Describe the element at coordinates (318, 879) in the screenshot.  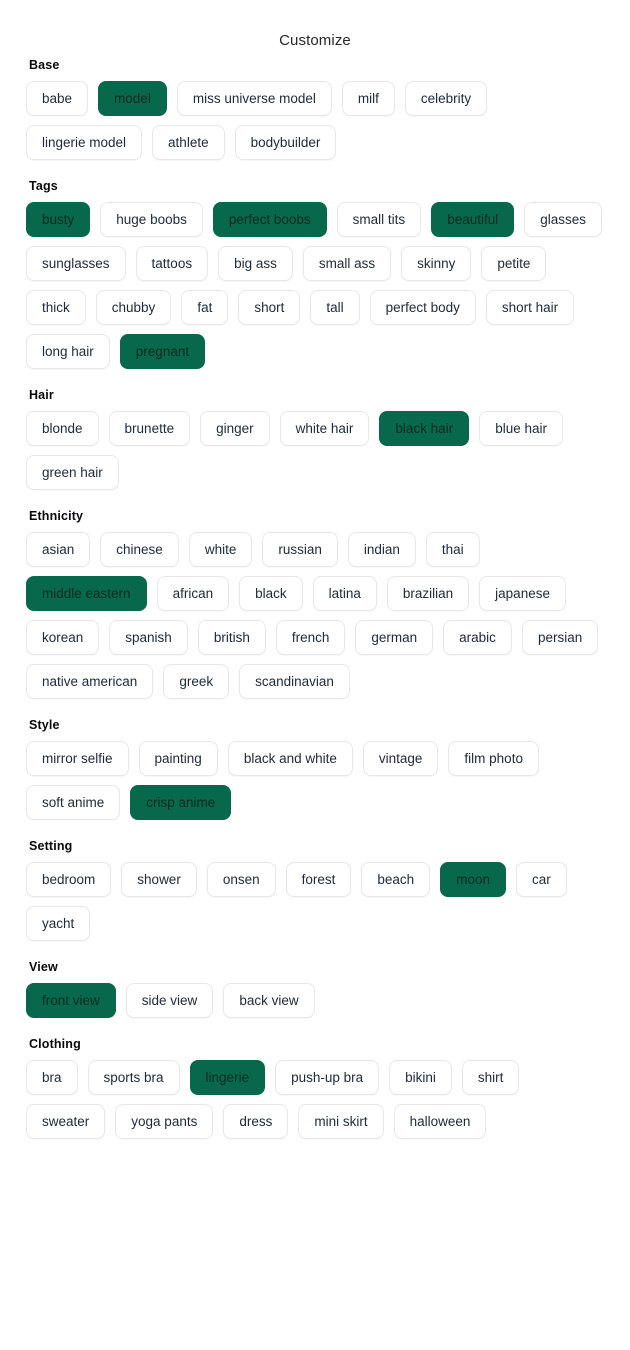
I see `option-pill-forest: forest` at that location.